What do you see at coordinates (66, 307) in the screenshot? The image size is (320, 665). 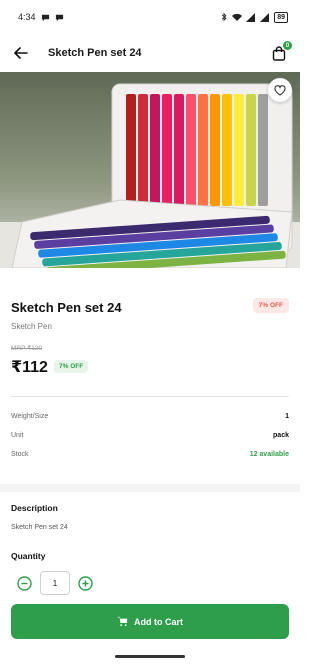 I see `product-title: Sketch Pen set 24` at bounding box center [66, 307].